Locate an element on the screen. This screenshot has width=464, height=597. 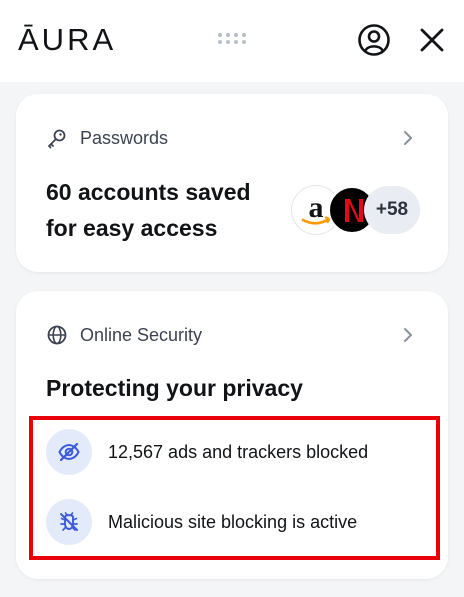
aura-logo: ĀURA is located at coordinates (67, 39).